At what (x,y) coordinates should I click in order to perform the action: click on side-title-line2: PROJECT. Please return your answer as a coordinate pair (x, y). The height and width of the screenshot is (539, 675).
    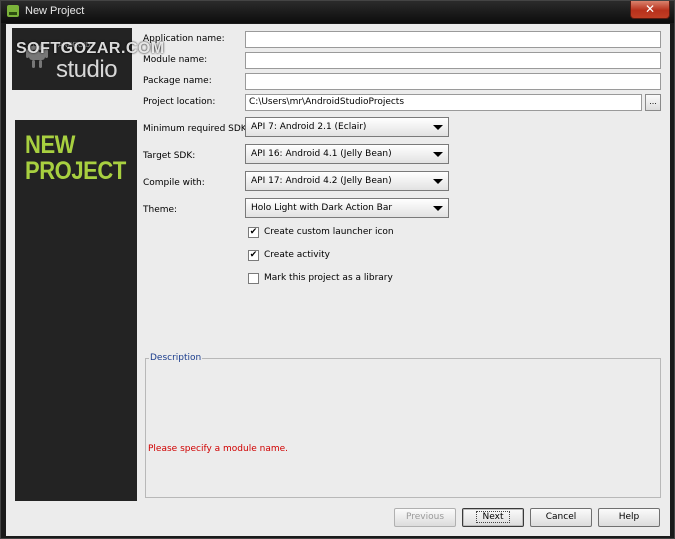
    Looking at the image, I should click on (75, 171).